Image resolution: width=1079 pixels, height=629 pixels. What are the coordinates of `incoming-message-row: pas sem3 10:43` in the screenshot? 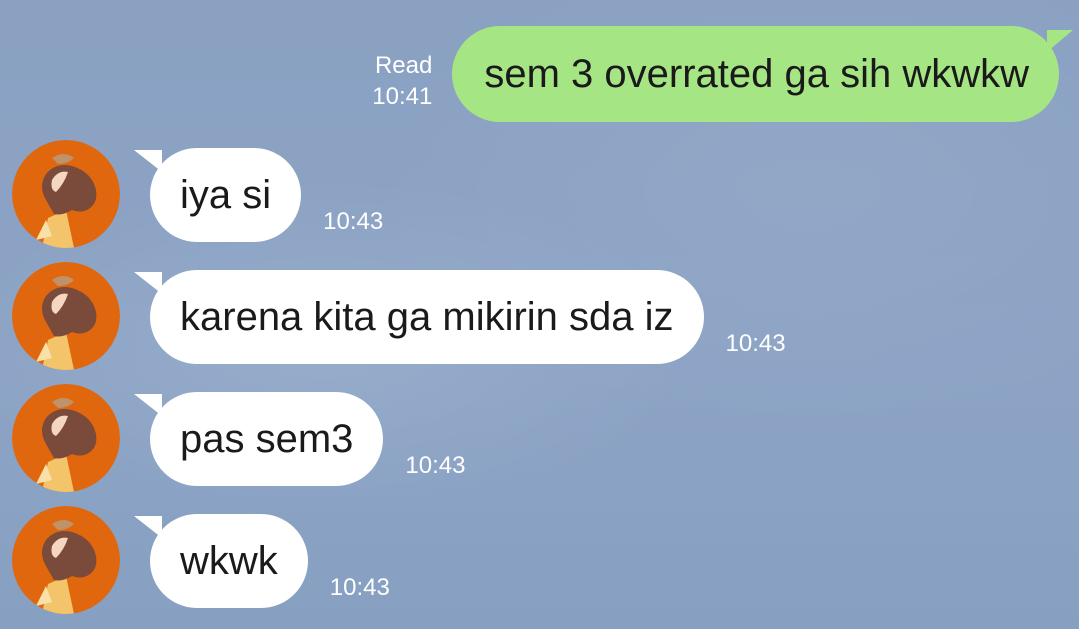 It's located at (238, 438).